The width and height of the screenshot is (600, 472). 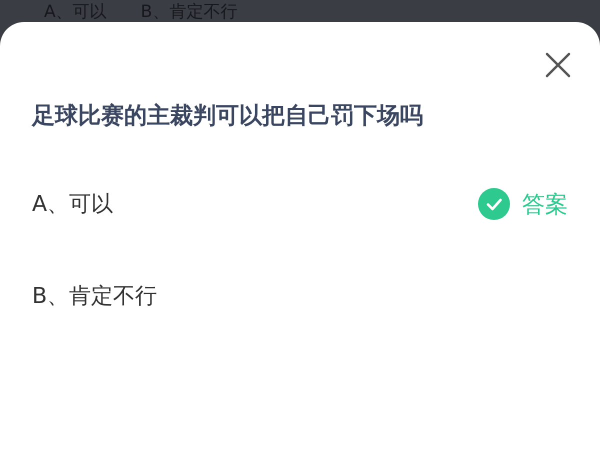 What do you see at coordinates (95, 297) in the screenshot?
I see `option-text: B、肯定不行` at bounding box center [95, 297].